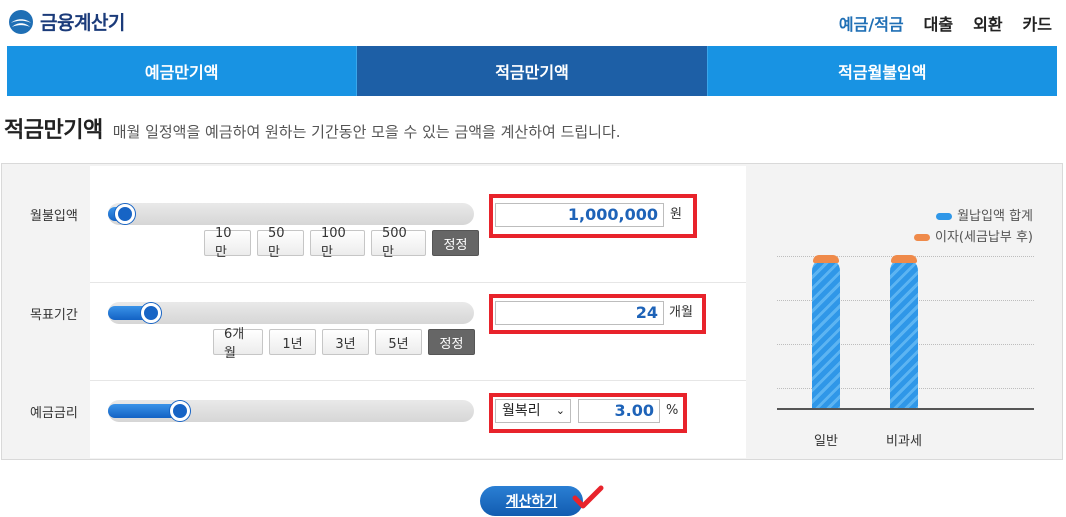 The width and height of the screenshot is (1066, 517). I want to click on header: 금융계산기 예금/적금 대출 외환 카드, so click(533, 22).